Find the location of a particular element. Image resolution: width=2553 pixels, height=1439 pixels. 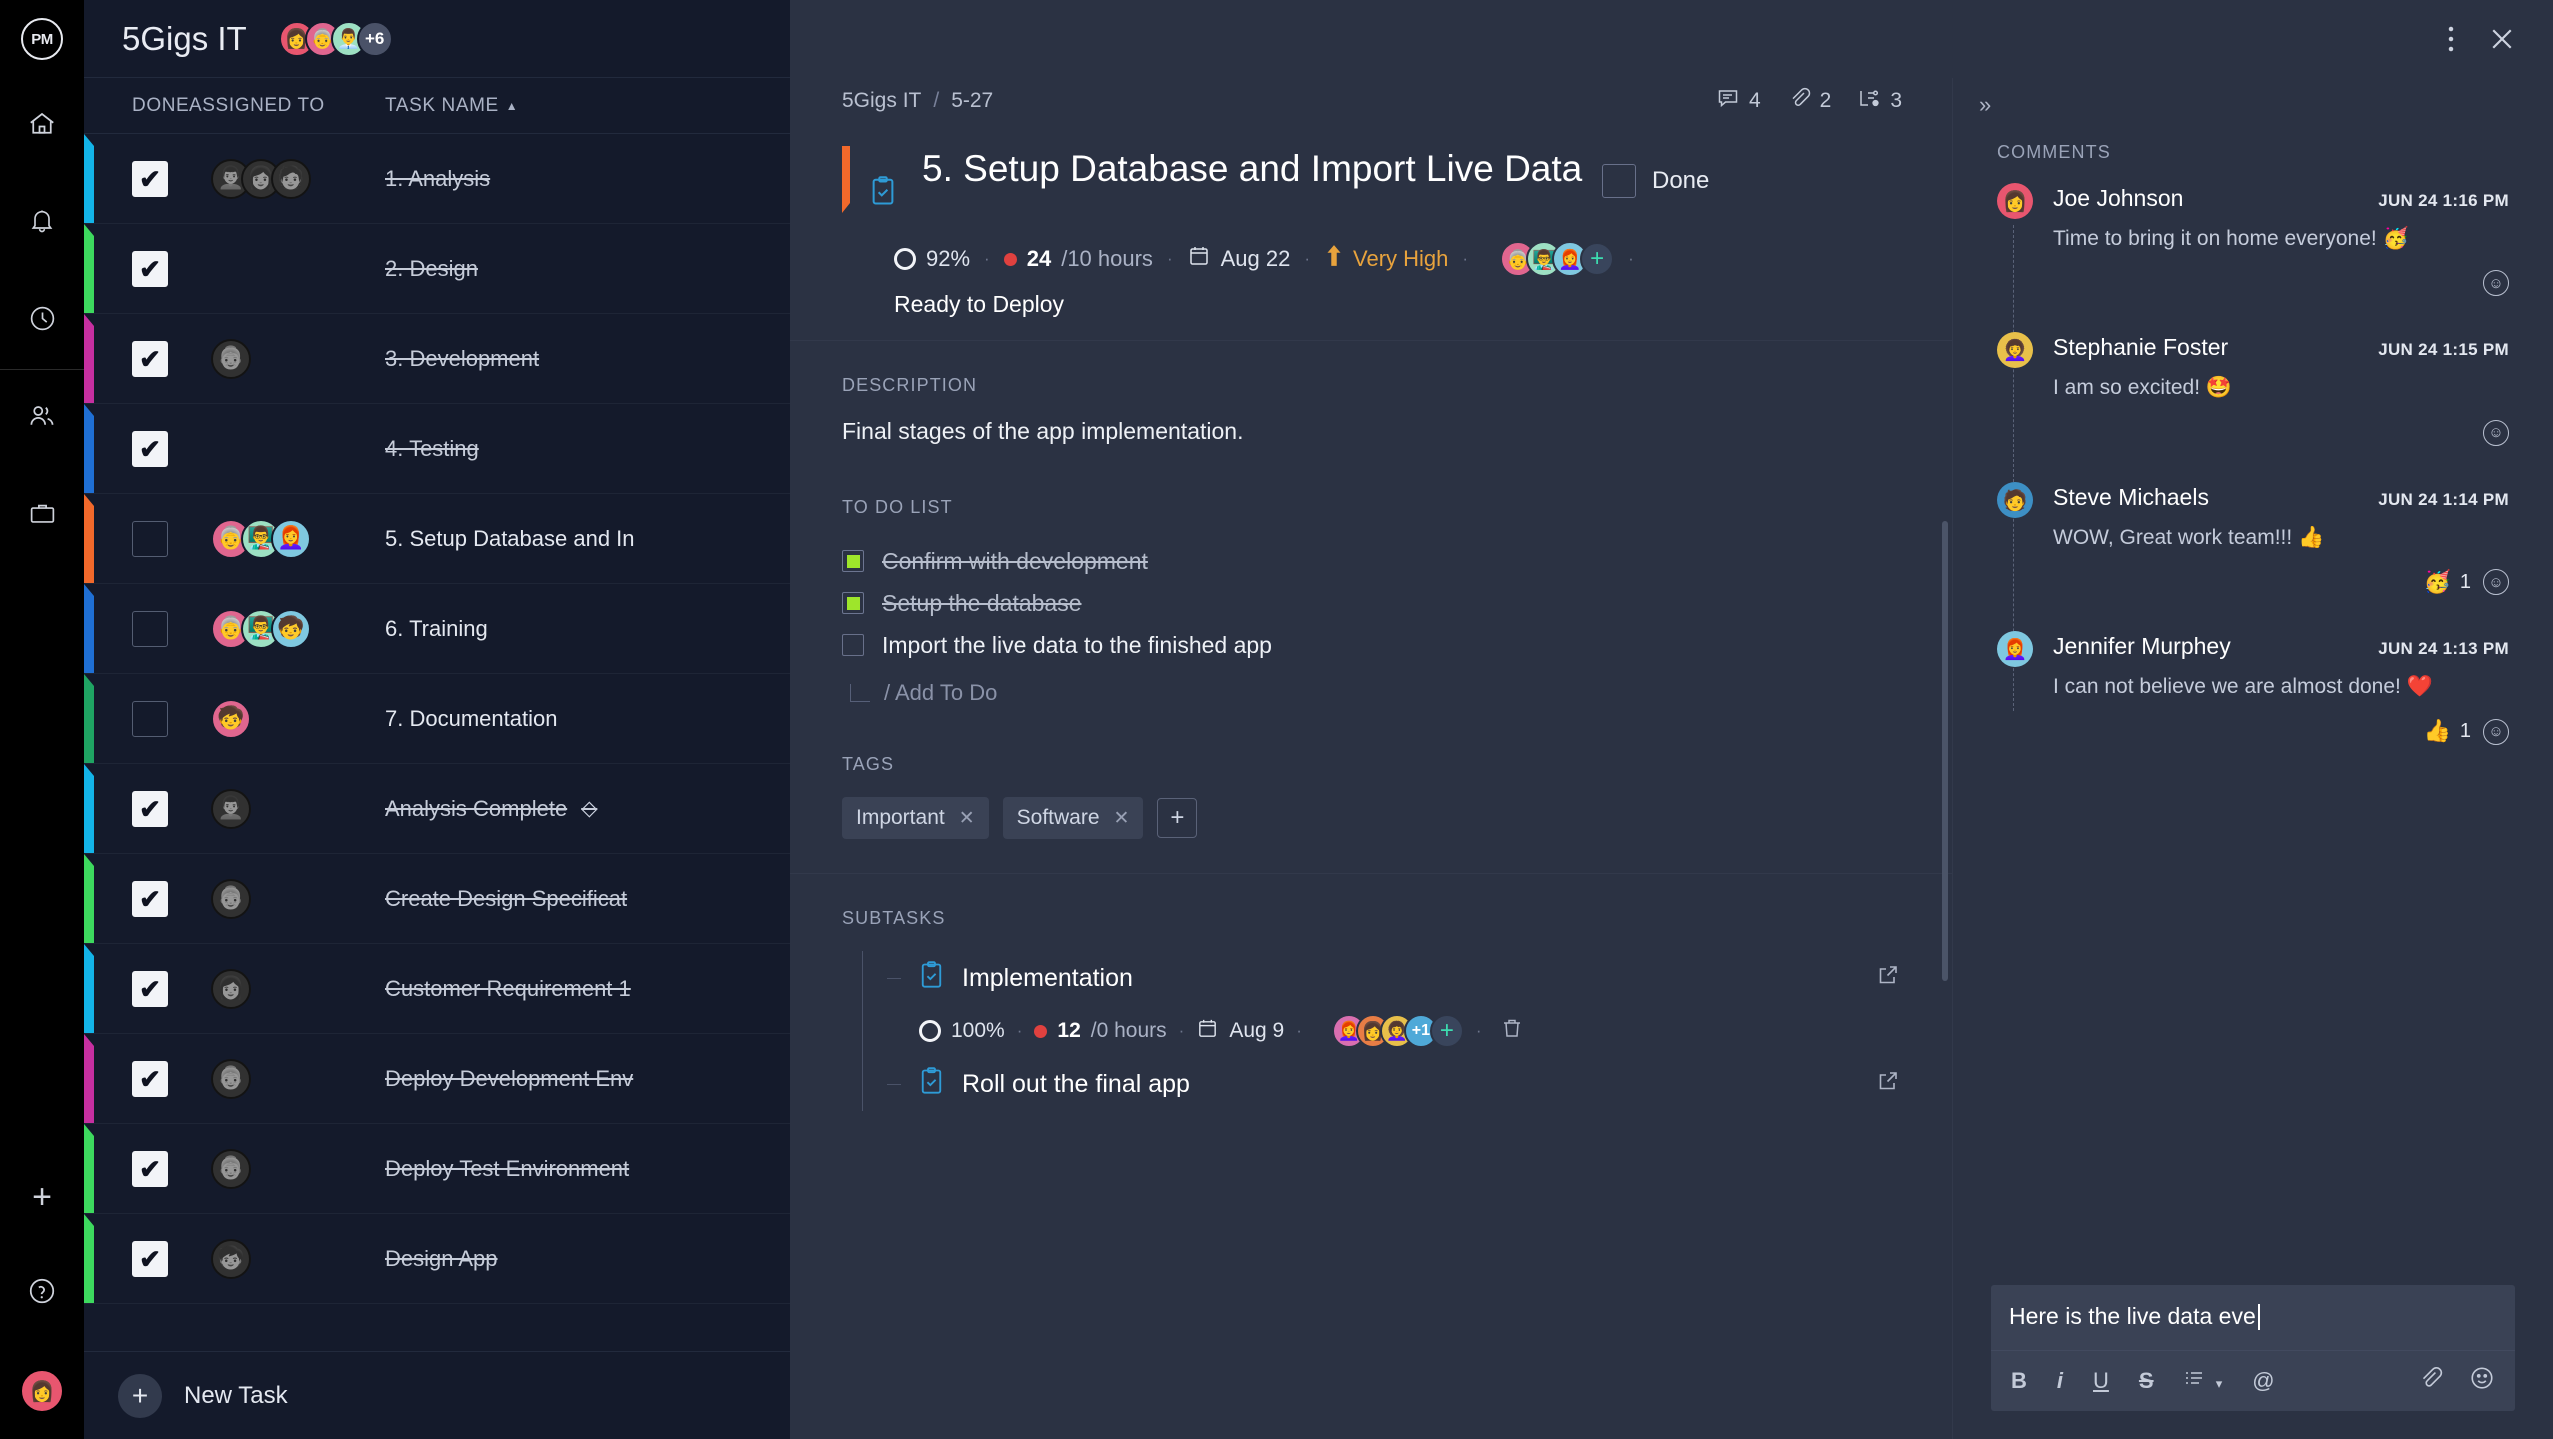

table-row: 👵 Deploy Development Env is located at coordinates (439, 1079).